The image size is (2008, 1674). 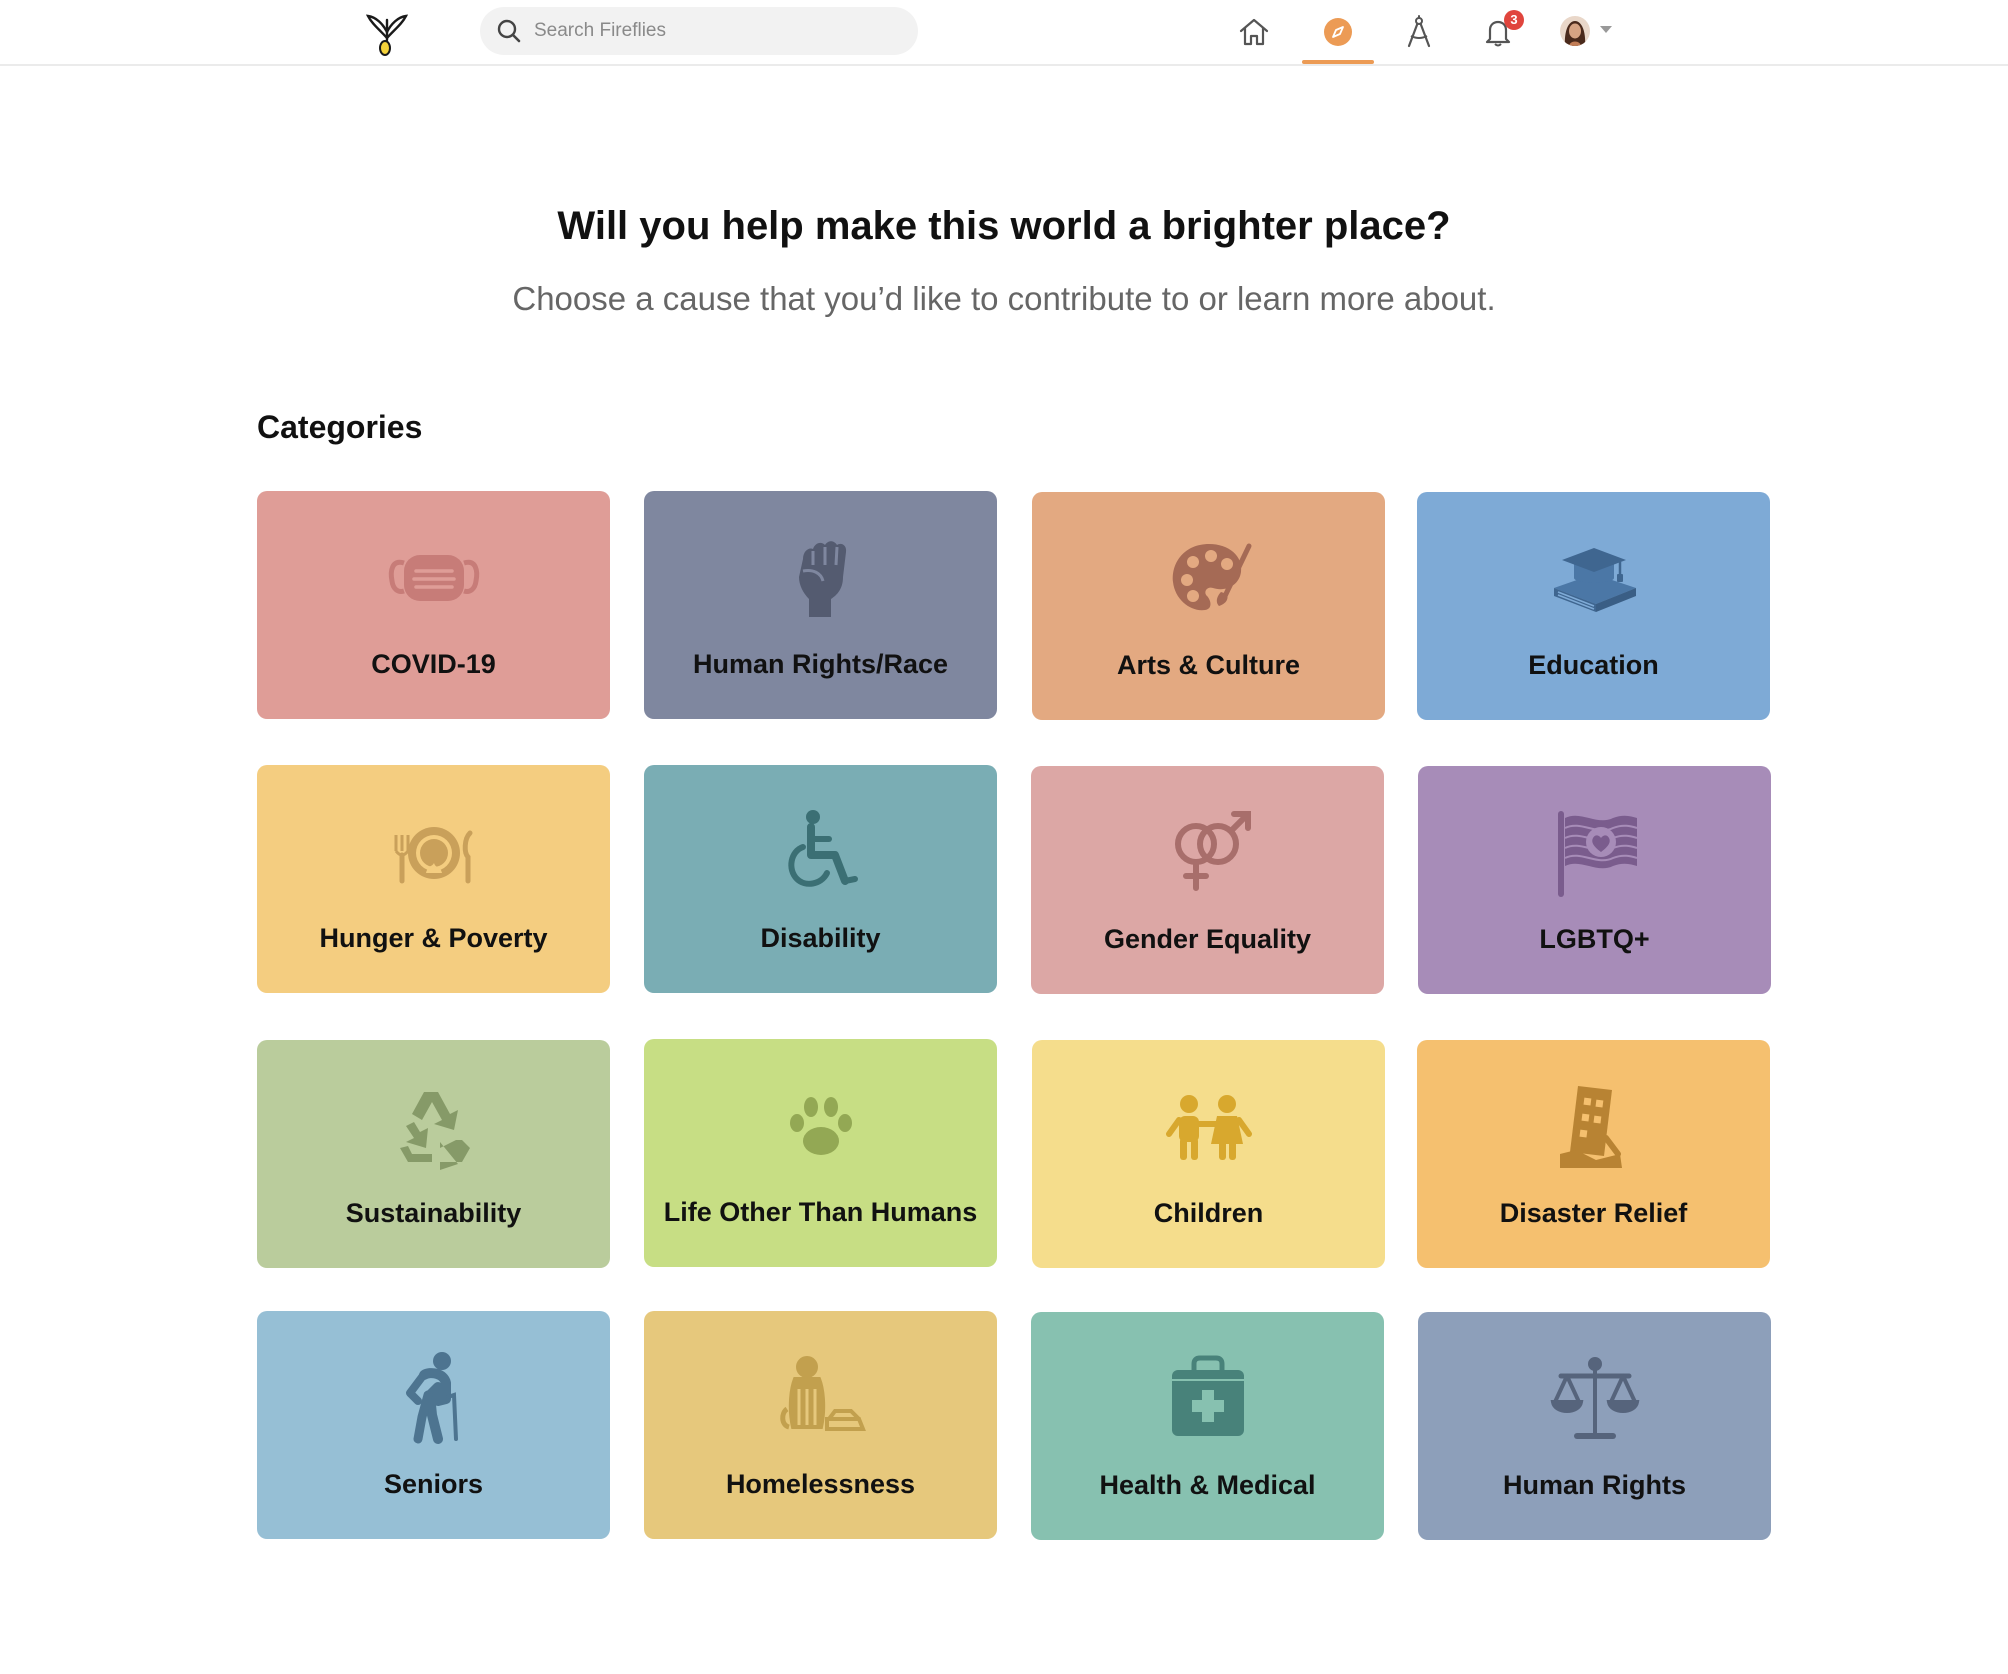 What do you see at coordinates (1208, 578) in the screenshot?
I see `palette-icon` at bounding box center [1208, 578].